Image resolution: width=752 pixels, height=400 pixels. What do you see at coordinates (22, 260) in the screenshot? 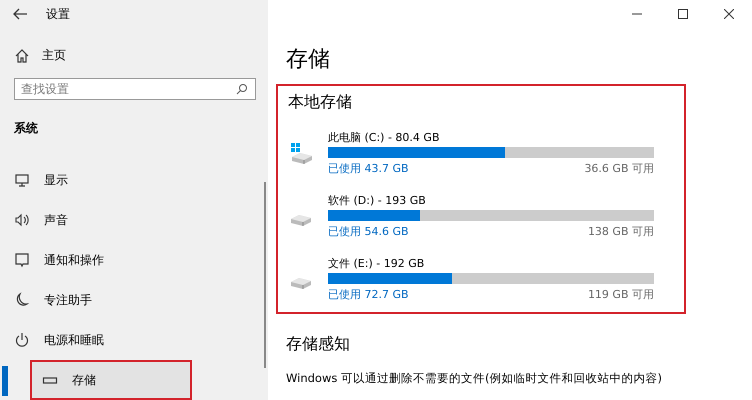
I see `notification-icon` at bounding box center [22, 260].